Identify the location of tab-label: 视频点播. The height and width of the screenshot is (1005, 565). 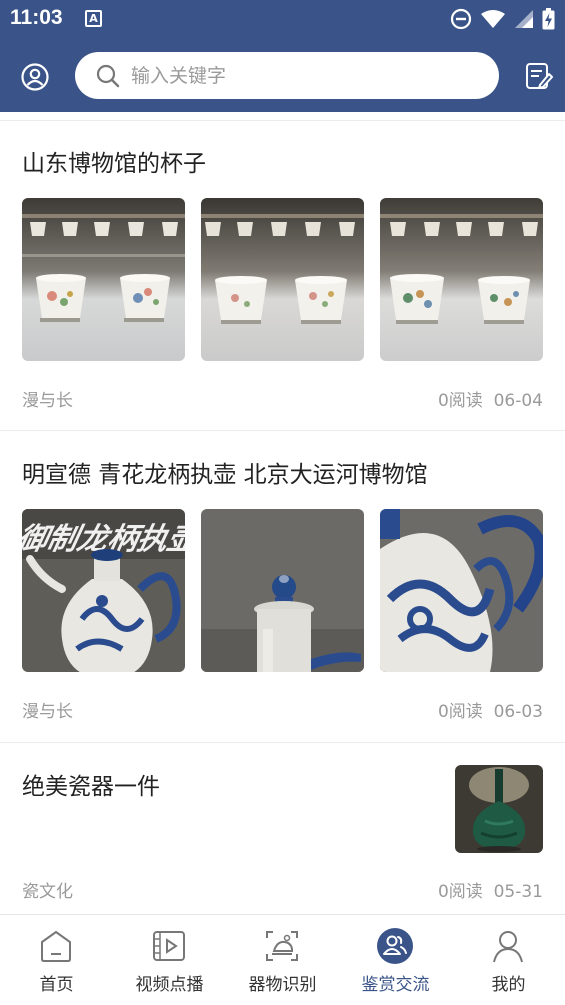
(169, 985).